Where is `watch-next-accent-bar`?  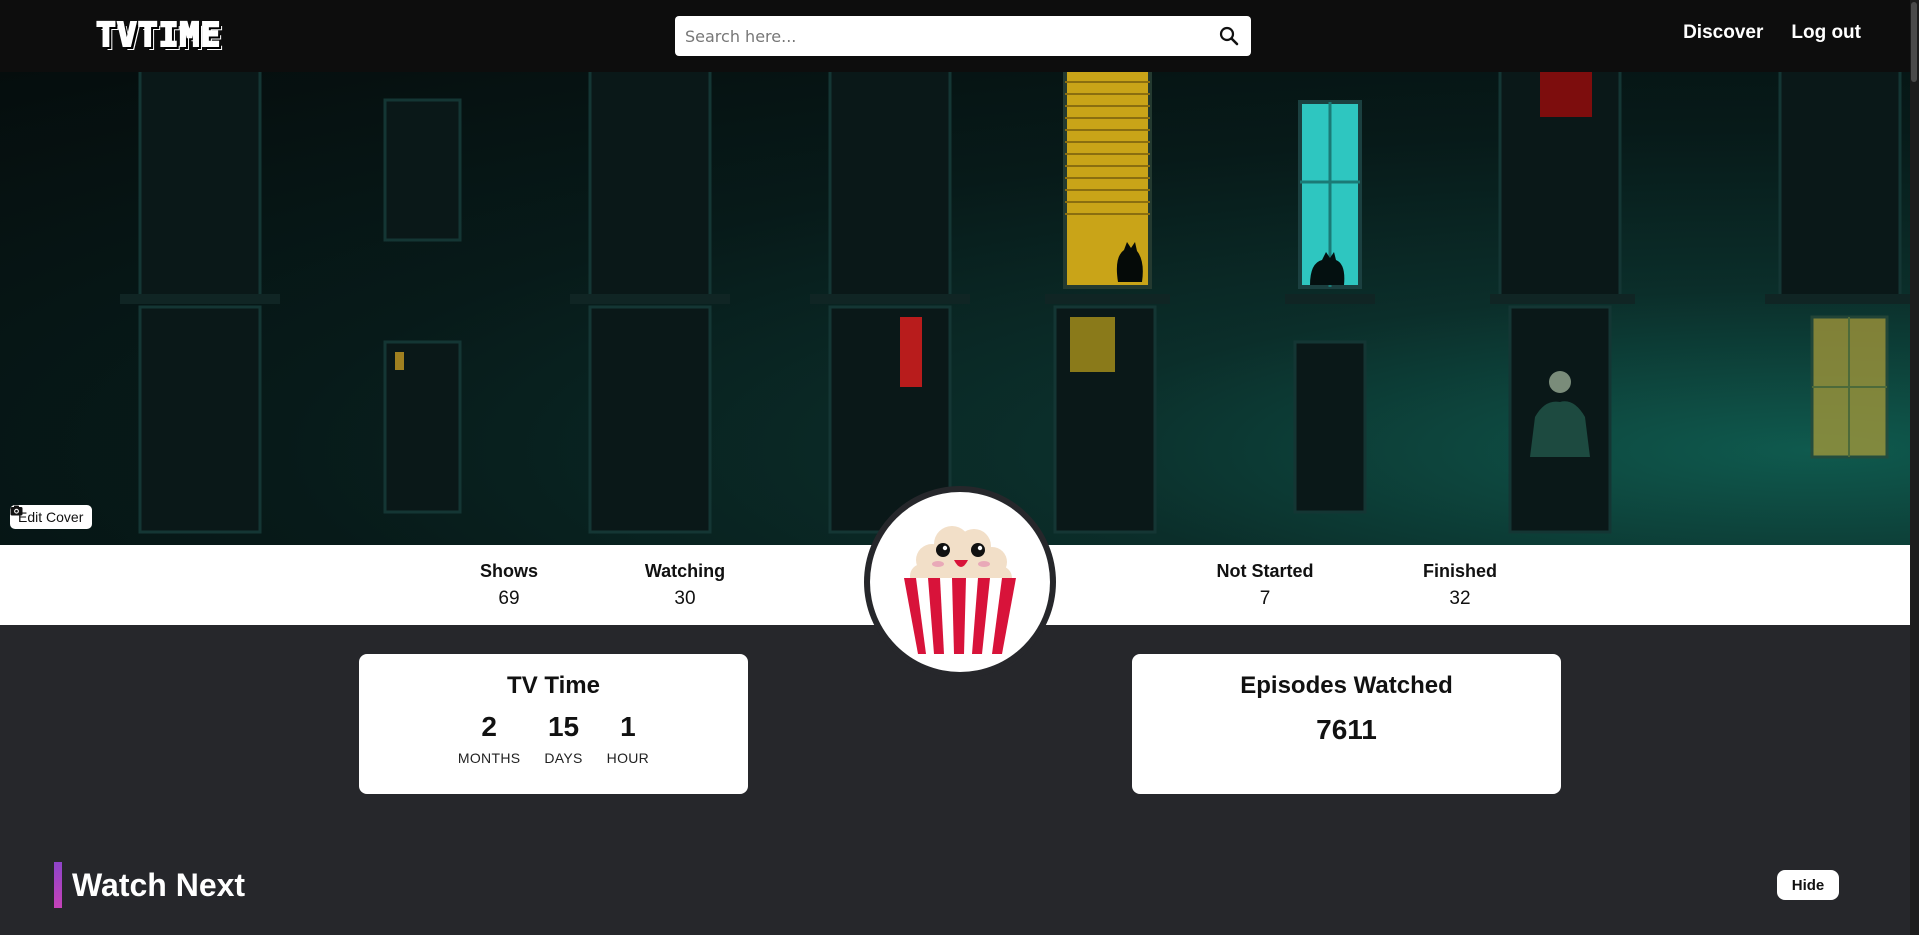
watch-next-accent-bar is located at coordinates (58, 885).